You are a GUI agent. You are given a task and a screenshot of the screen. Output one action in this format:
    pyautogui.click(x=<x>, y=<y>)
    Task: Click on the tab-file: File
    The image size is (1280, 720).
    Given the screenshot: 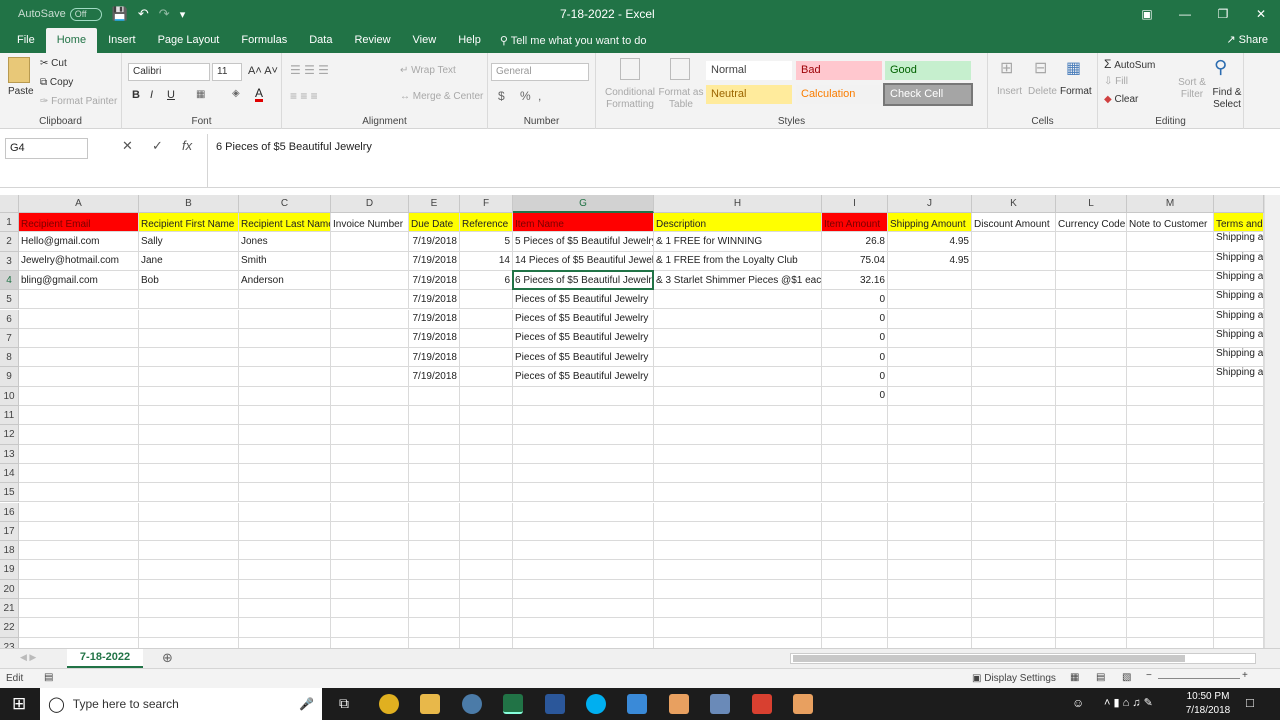 What is the action you would take?
    pyautogui.click(x=26, y=40)
    